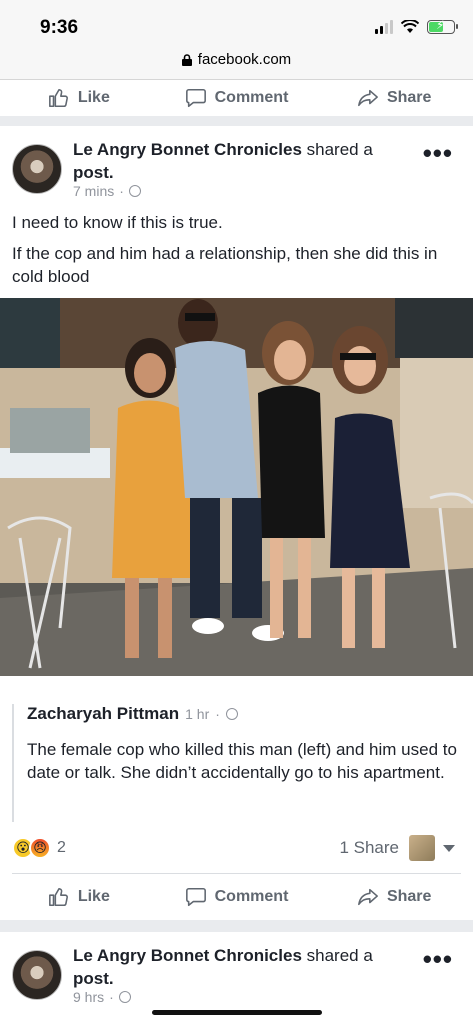  Describe the element at coordinates (103, 714) in the screenshot. I see `shared-author-name: Zacharyah Pittman` at that location.